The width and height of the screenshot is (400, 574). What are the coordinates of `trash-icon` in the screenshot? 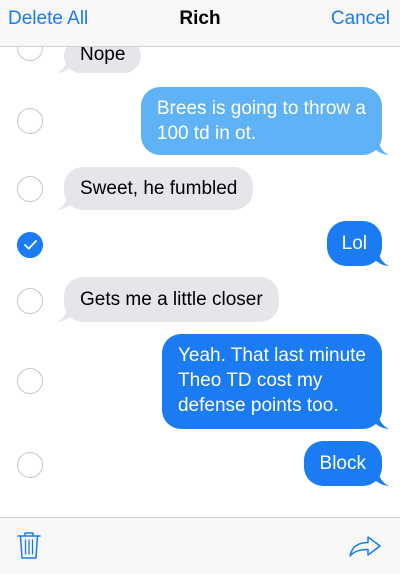 It's located at (29, 547).